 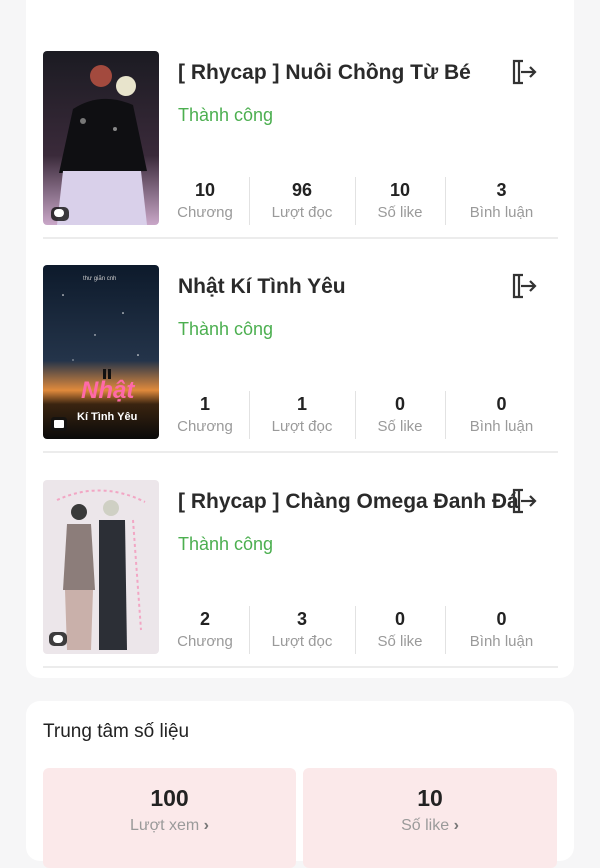 I want to click on cover-top-text: thư giãn cnh, so click(x=100, y=279).